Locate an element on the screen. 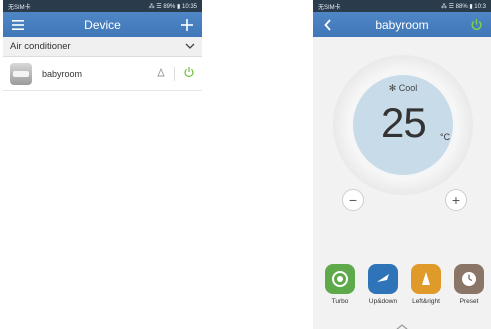 The height and width of the screenshot is (329, 491). status-right-text: ⁂ ☰ 88% ▮ 10:3 is located at coordinates (463, 6).